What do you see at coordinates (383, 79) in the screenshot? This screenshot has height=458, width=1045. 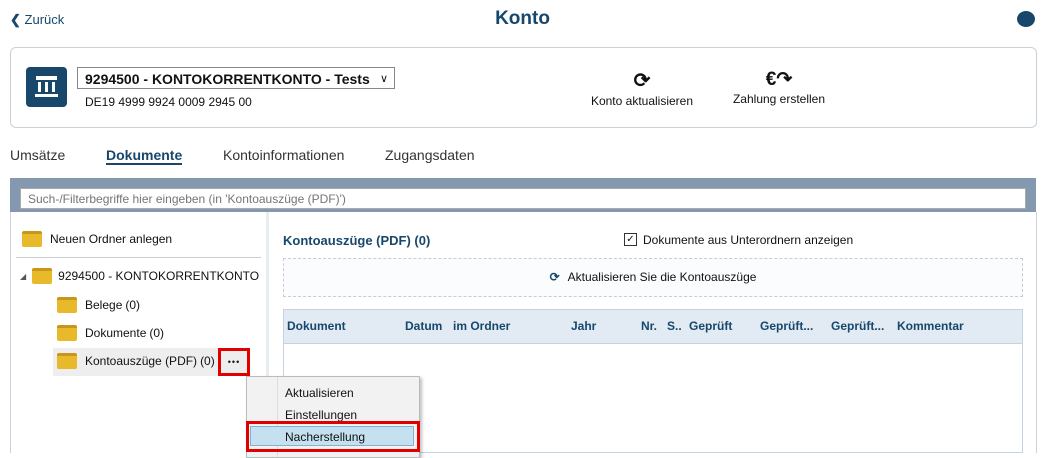 I see `chevron-down-icon: ∨` at bounding box center [383, 79].